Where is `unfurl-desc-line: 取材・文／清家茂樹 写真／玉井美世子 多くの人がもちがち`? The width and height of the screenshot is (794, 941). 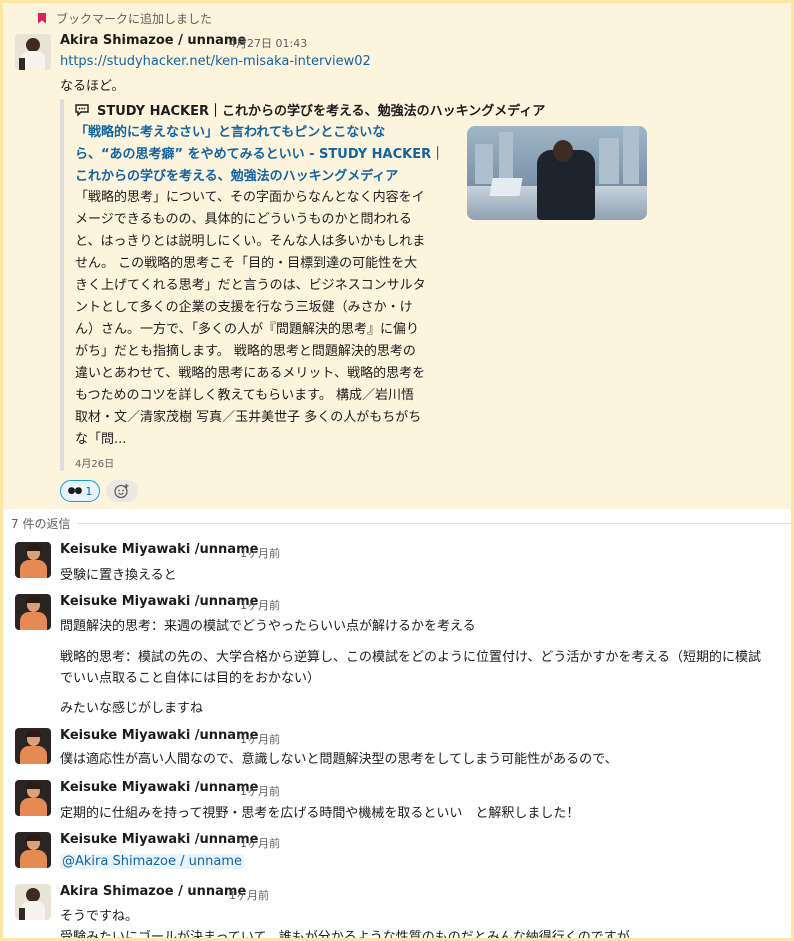 unfurl-desc-line: 取材・文／清家茂樹 写真／玉井美世子 多くの人がもちがち is located at coordinates (248, 417).